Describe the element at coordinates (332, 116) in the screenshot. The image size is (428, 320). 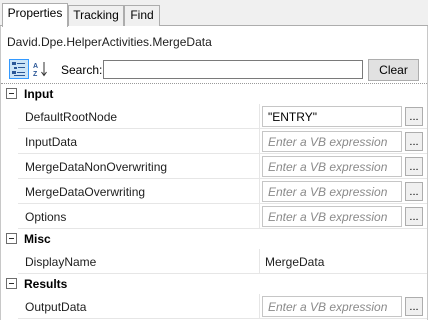
I see `expression-input: "ENTRY"` at that location.